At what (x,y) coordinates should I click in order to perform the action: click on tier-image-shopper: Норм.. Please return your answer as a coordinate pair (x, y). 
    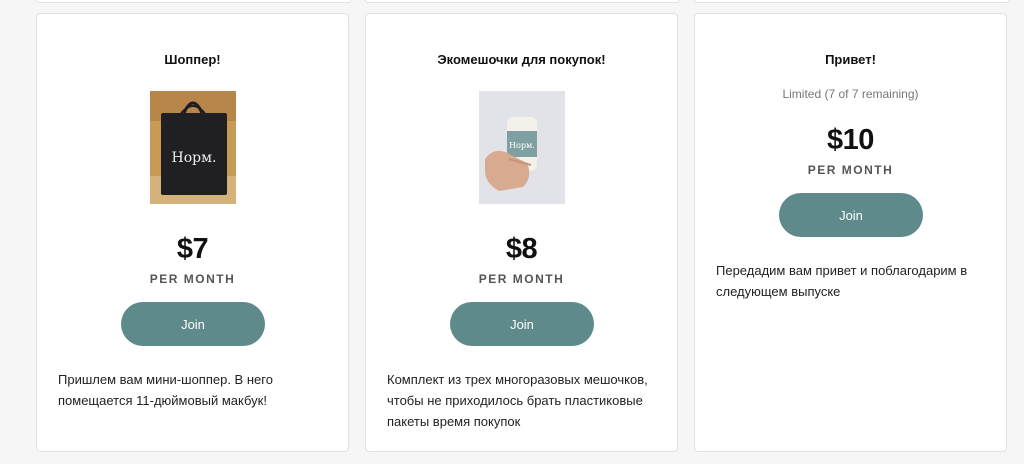
    Looking at the image, I should click on (193, 147).